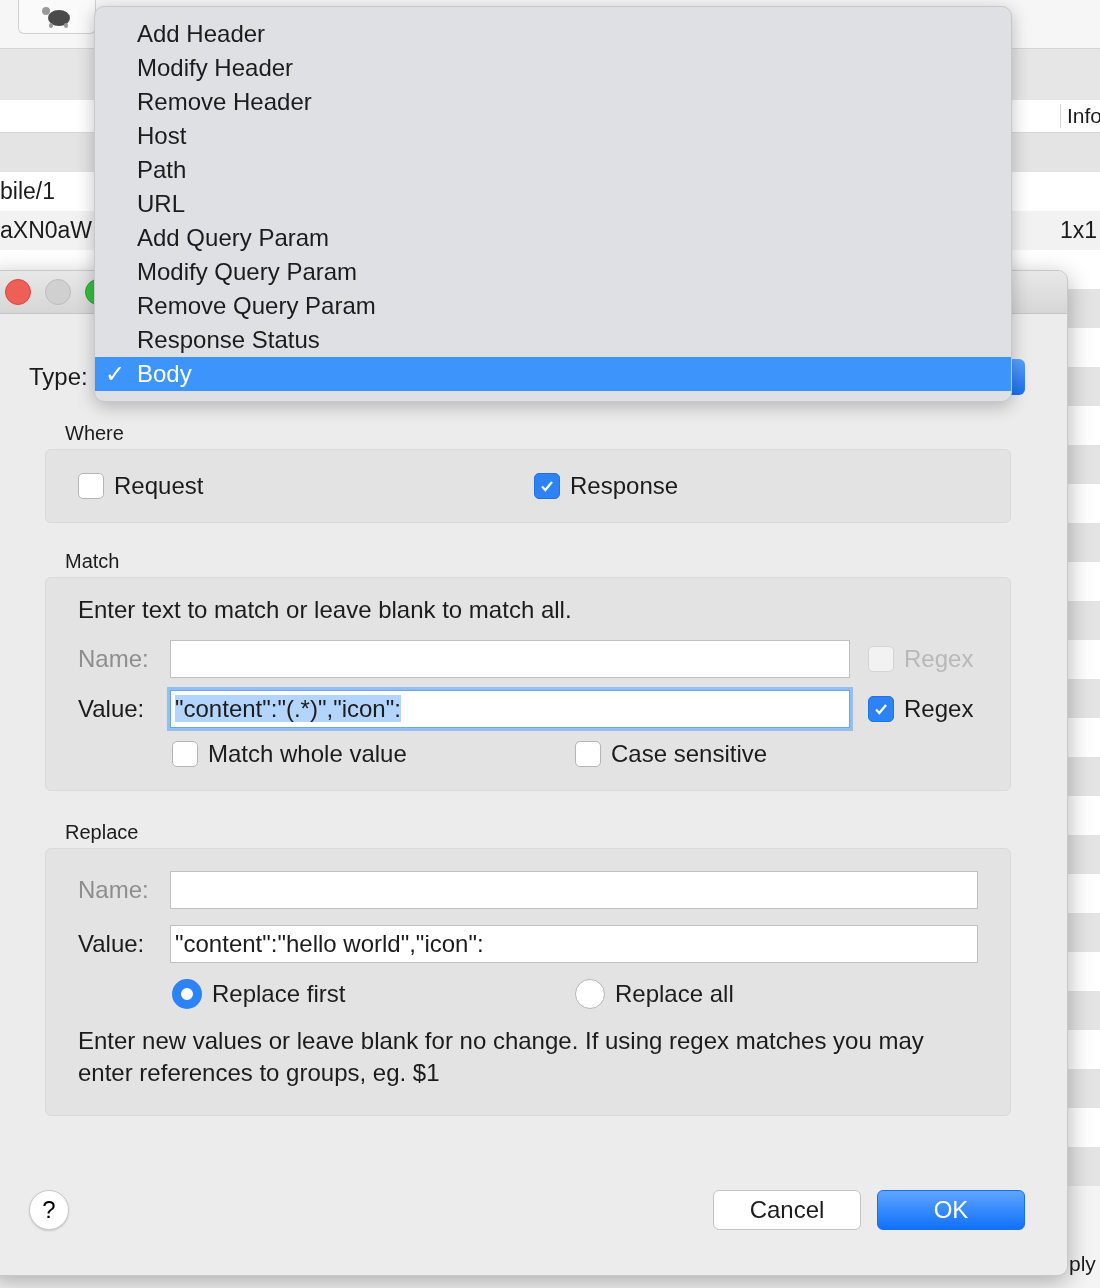 The width and height of the screenshot is (1100, 1288). Describe the element at coordinates (574, 944) in the screenshot. I see `input-field: "content":"hello world","icon":` at that location.